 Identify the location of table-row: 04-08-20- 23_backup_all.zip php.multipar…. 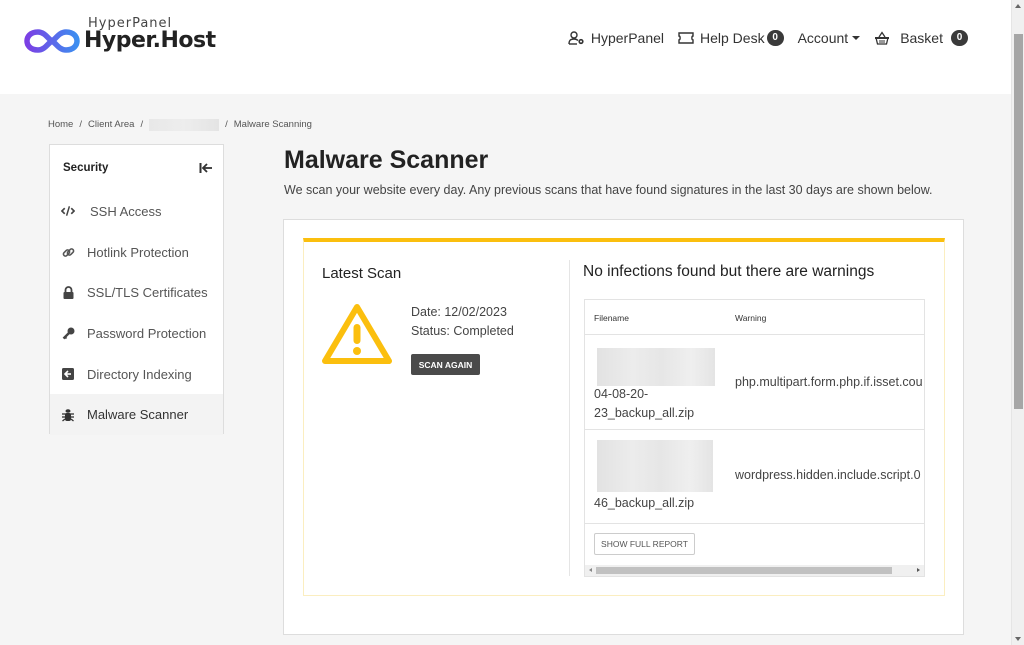
(754, 382).